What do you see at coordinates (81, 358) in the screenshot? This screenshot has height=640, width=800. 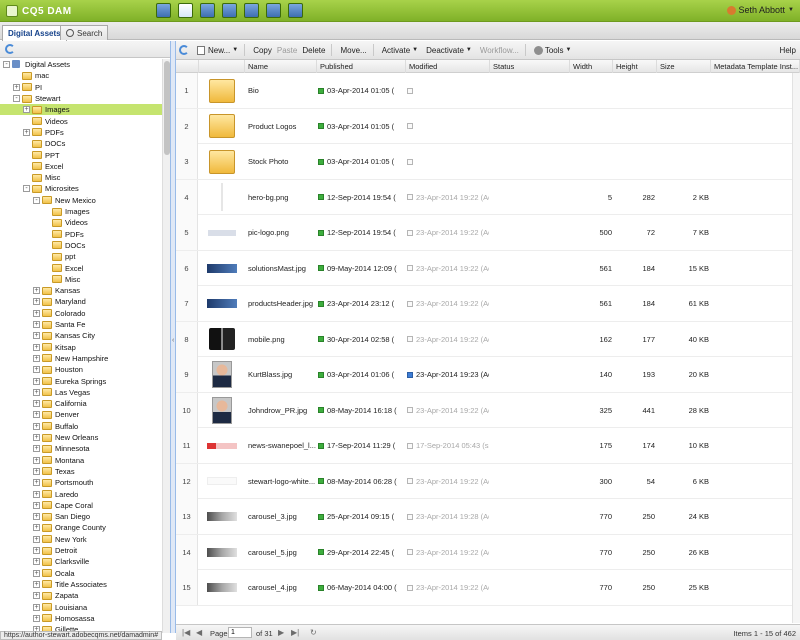 I see `tree-node: + New Hampshire` at bounding box center [81, 358].